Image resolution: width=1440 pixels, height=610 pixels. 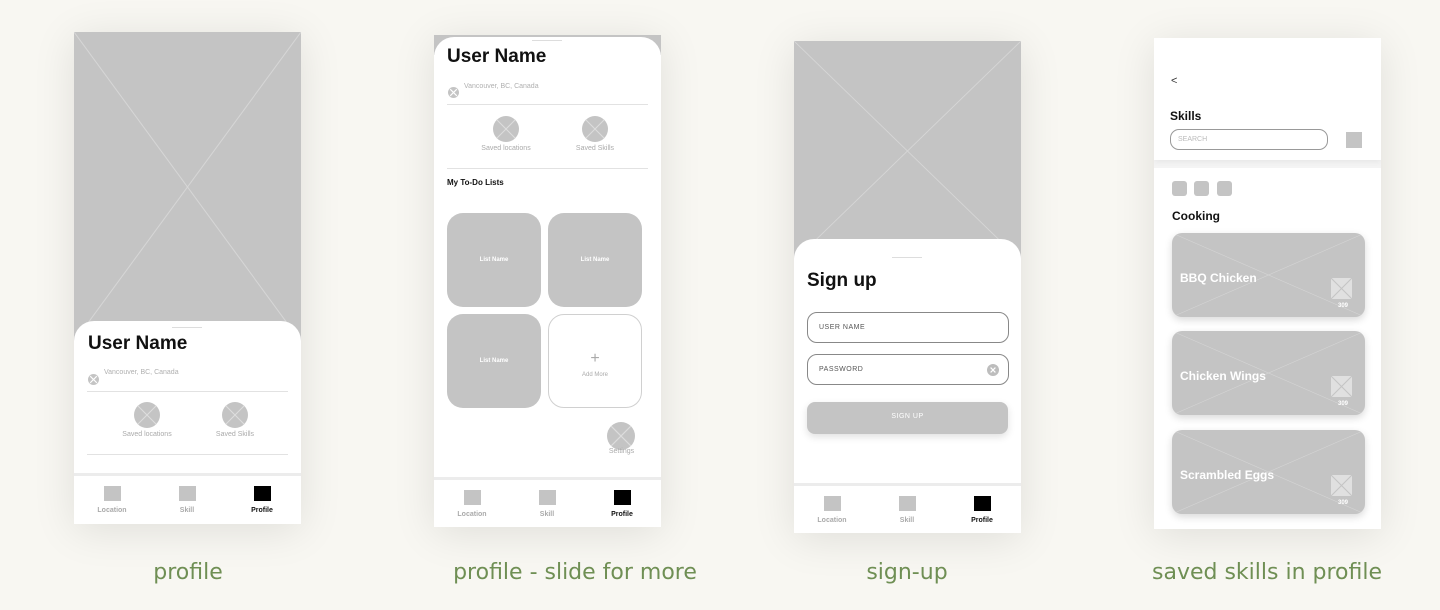 I want to click on search-placeholder: SEARCH, so click(x=1193, y=139).